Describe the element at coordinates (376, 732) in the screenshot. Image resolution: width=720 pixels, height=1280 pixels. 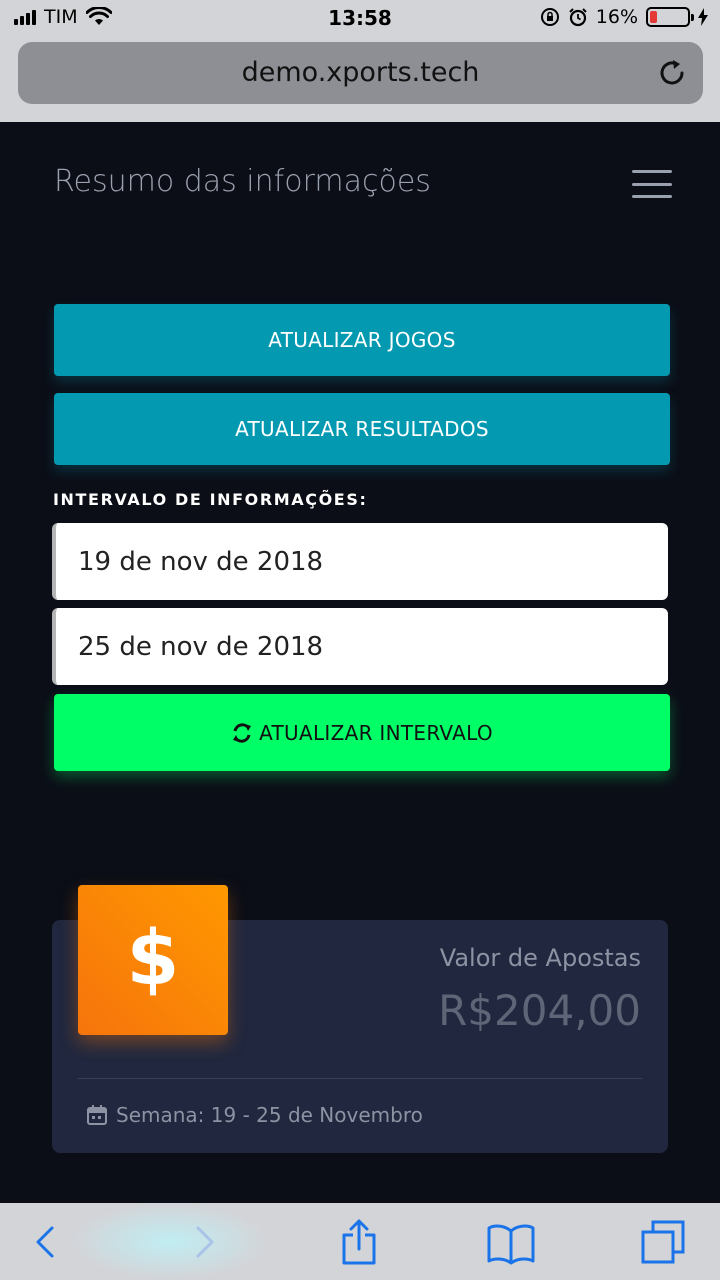
I see `update-interval-label: ATUALIZAR INTERVALO` at that location.